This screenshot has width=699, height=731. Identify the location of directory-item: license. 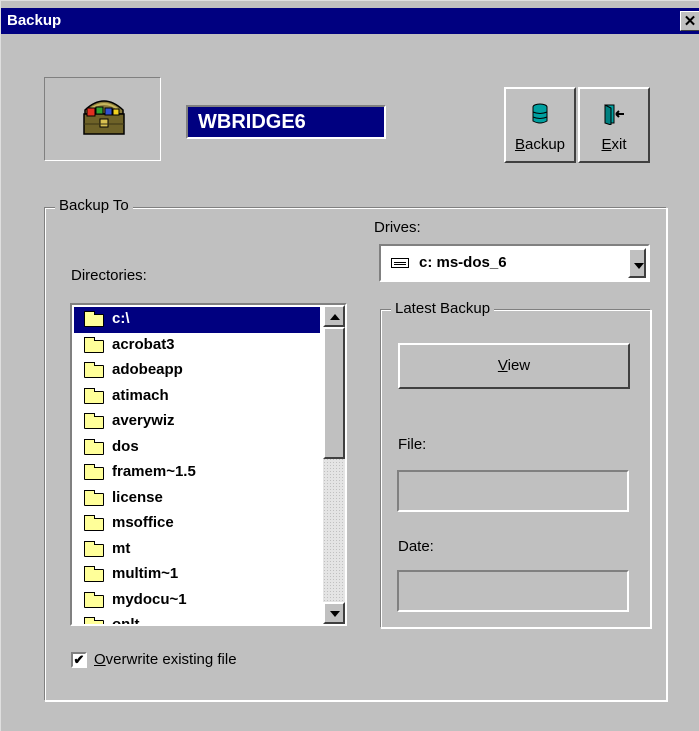
(197, 499).